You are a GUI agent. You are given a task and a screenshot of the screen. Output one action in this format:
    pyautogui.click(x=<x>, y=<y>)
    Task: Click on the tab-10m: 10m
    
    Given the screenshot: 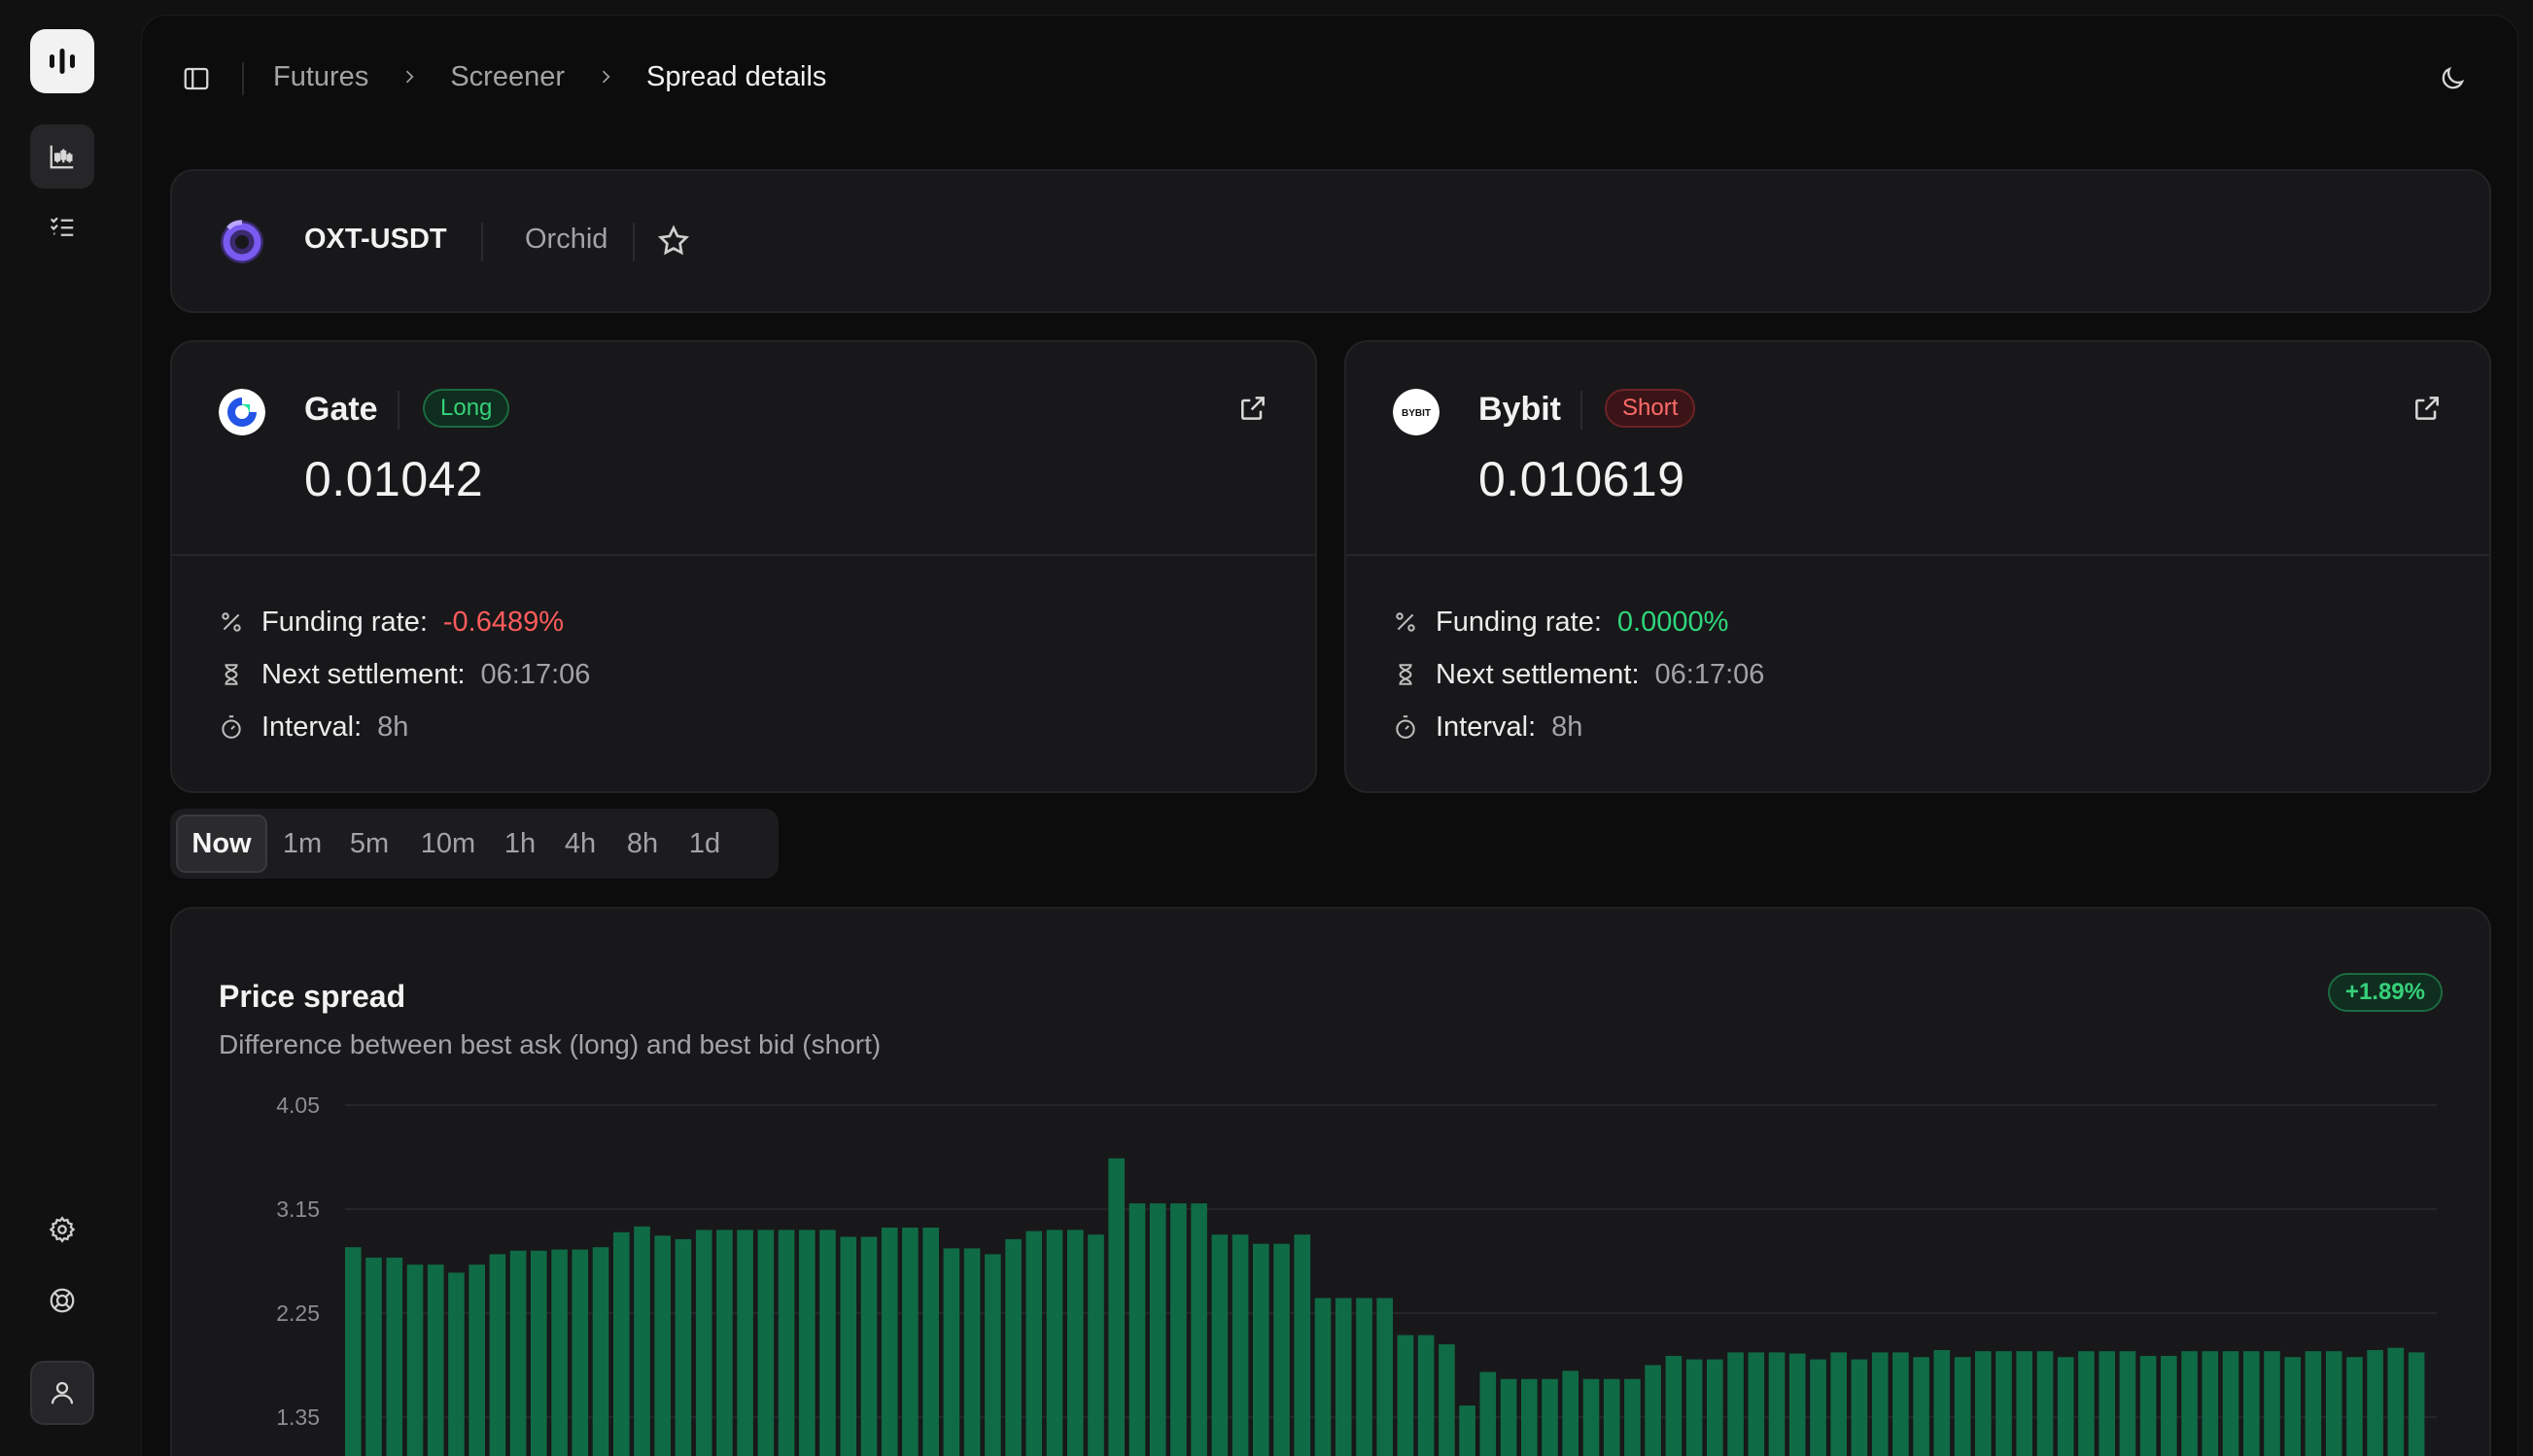 What is the action you would take?
    pyautogui.click(x=448, y=844)
    